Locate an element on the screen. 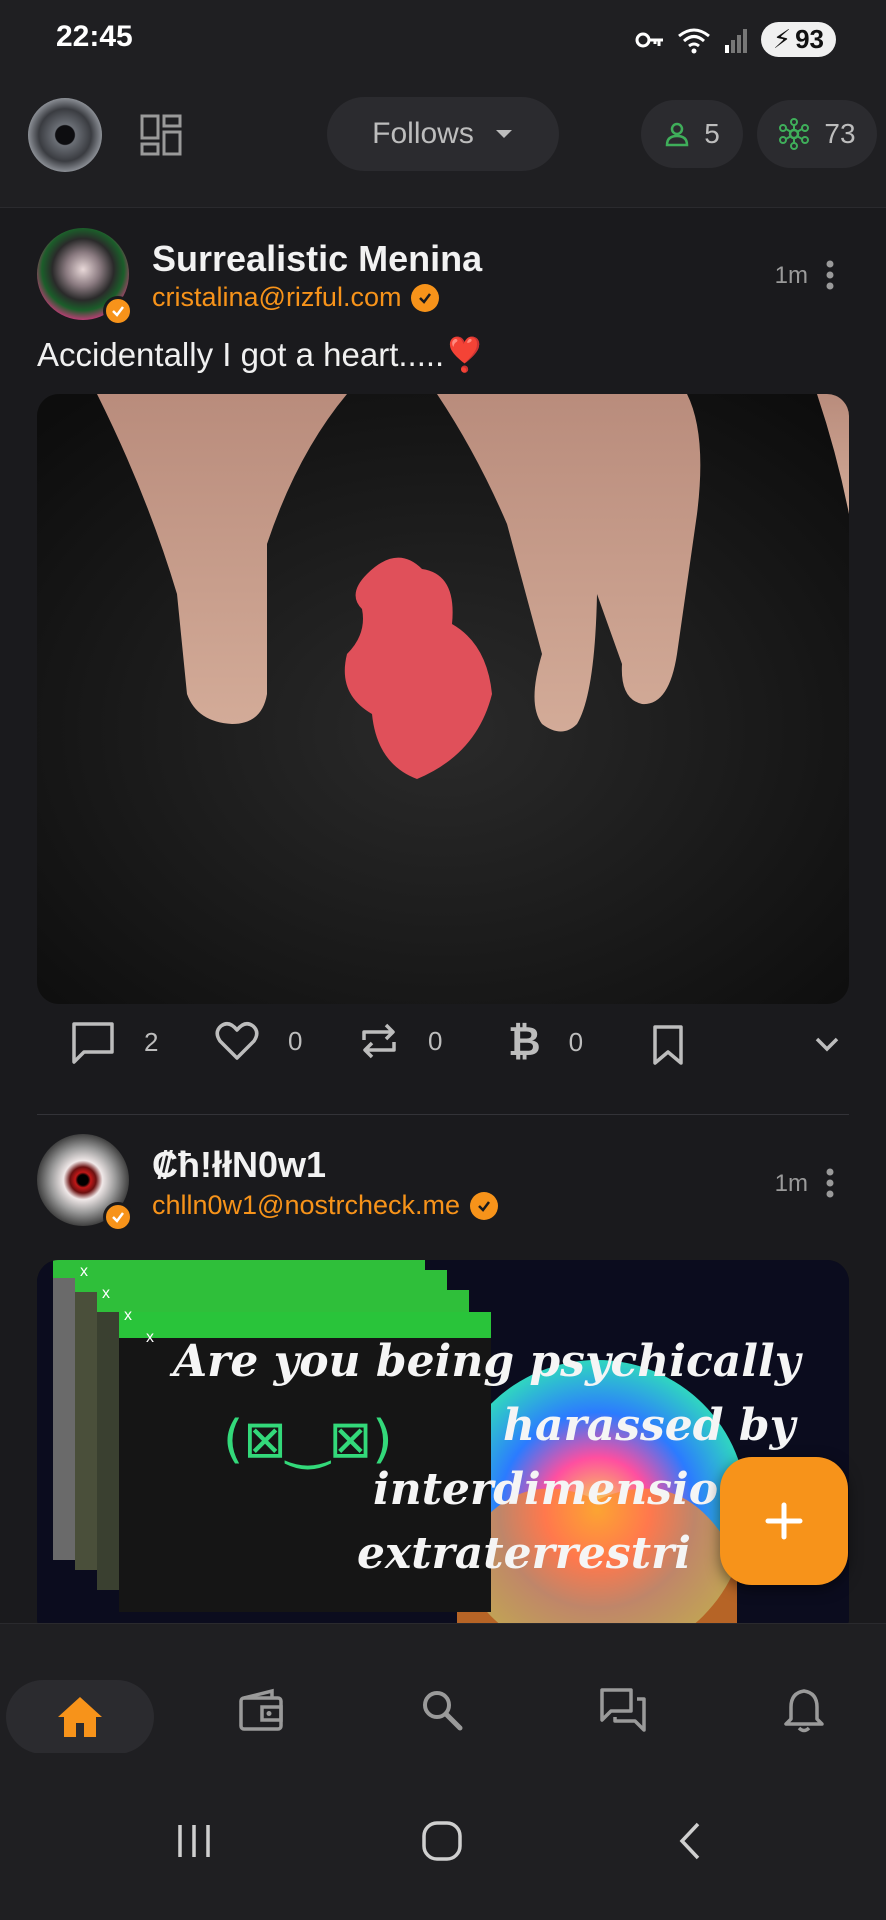 The width and height of the screenshot is (886, 1920). wifi-icon is located at coordinates (693, 40).